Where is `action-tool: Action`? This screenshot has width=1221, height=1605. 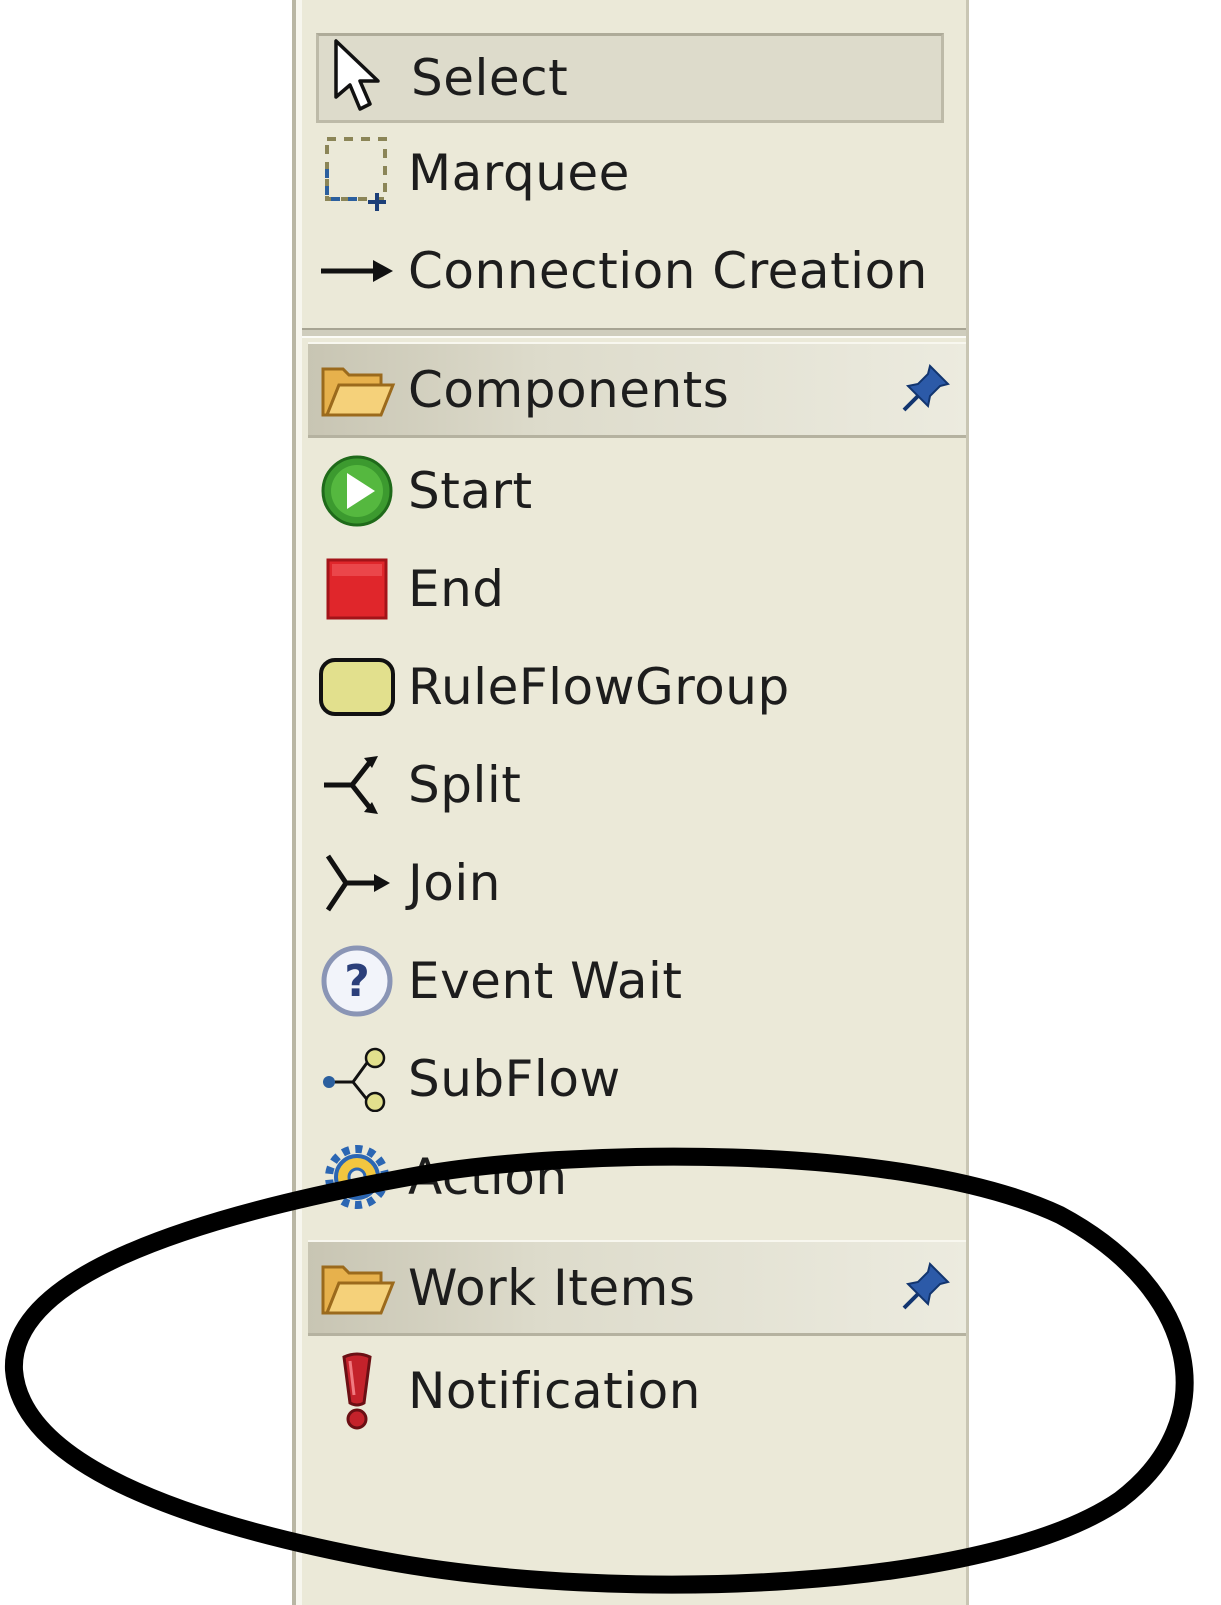
action-tool: Action is located at coordinates (630, 1177).